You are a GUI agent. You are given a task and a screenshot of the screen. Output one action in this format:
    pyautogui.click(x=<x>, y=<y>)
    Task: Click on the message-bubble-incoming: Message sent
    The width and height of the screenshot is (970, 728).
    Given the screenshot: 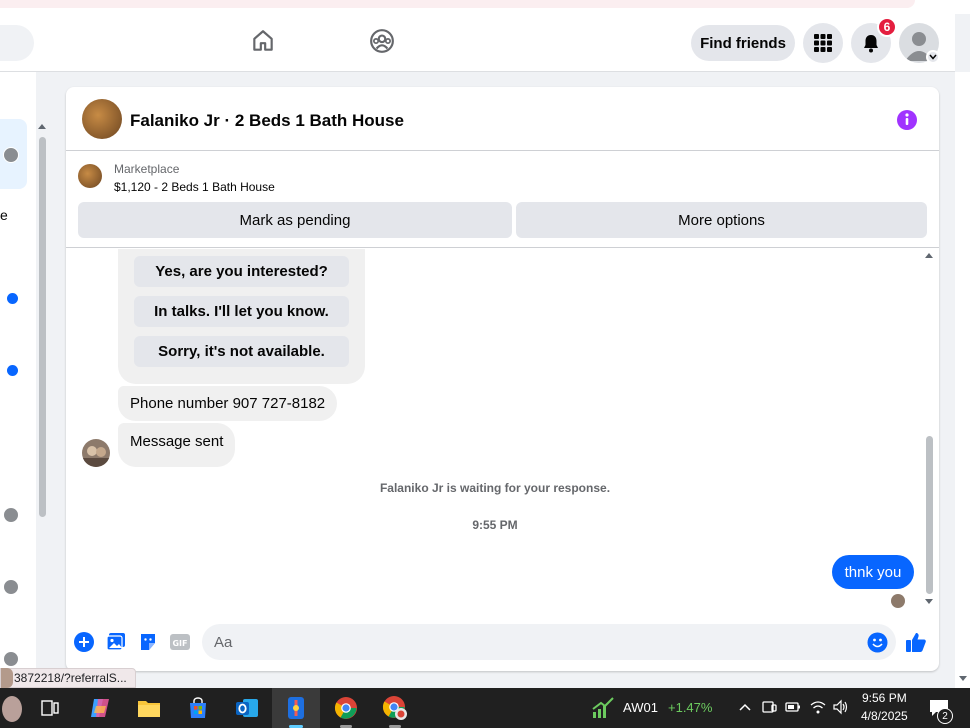 What is the action you would take?
    pyautogui.click(x=177, y=445)
    